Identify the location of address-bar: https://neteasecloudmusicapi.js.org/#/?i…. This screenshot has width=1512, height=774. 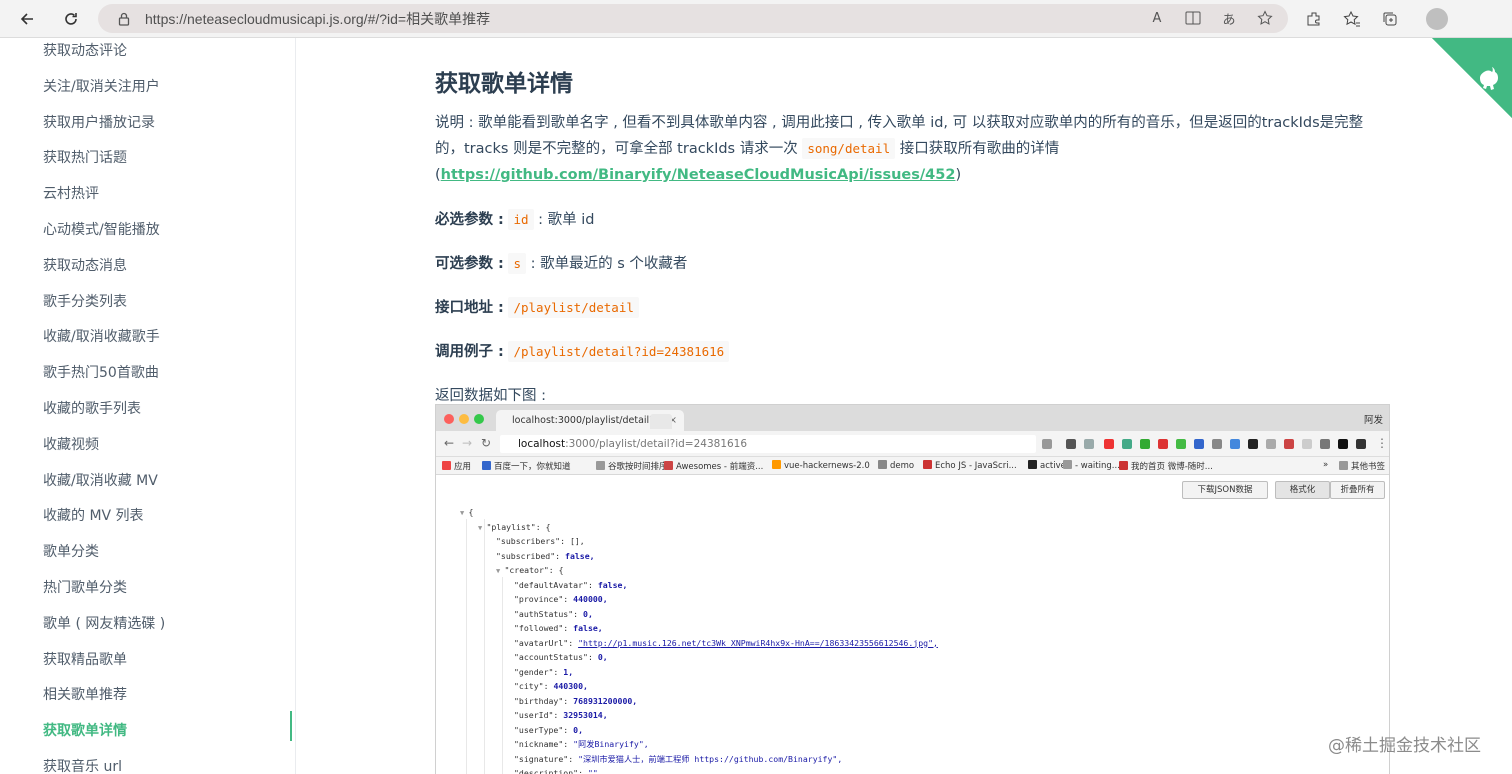
(693, 18).